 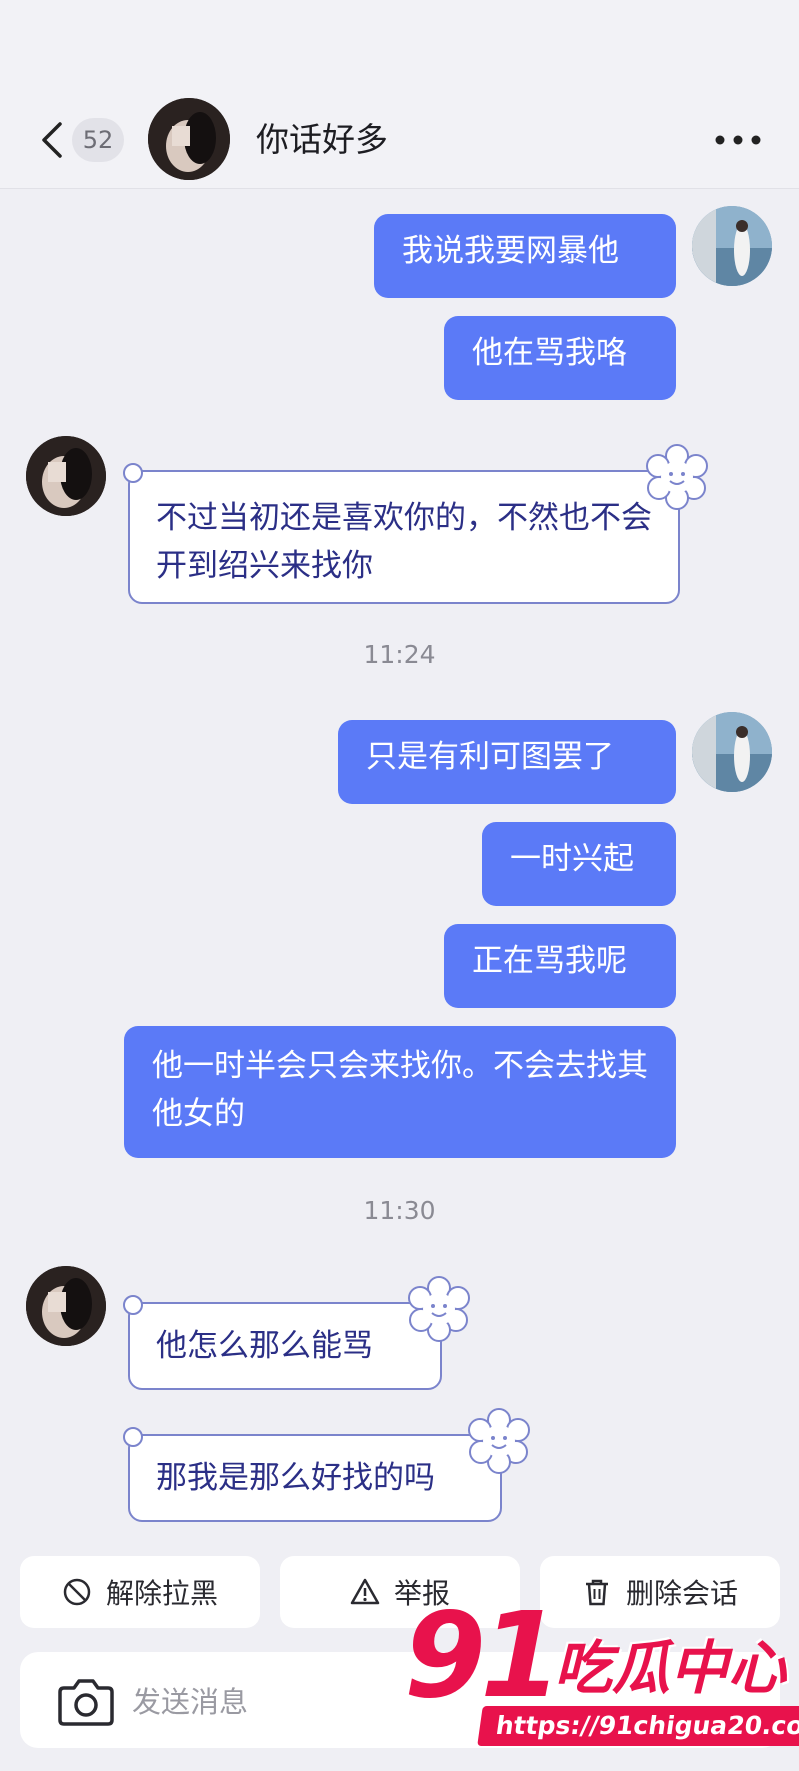 What do you see at coordinates (365, 1591) in the screenshot?
I see `warning-icon` at bounding box center [365, 1591].